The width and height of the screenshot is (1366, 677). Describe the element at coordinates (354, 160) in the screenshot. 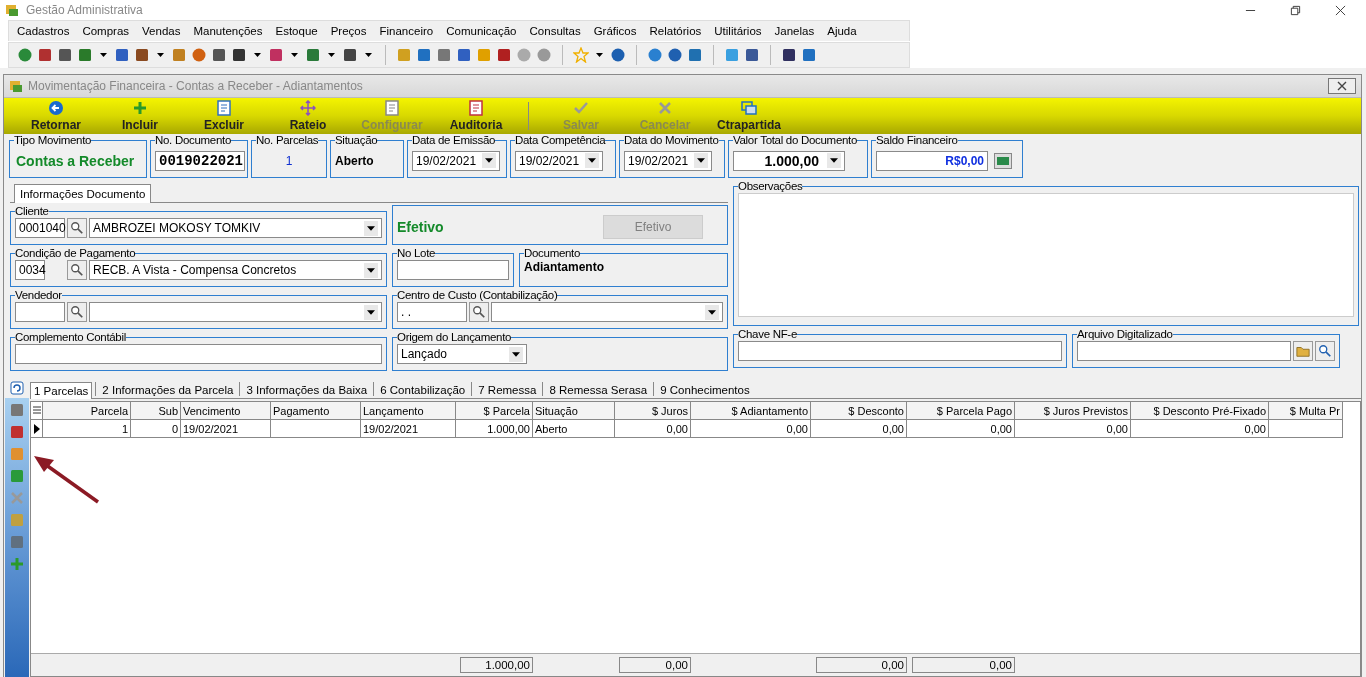

I see `status-text: Aberto` at that location.